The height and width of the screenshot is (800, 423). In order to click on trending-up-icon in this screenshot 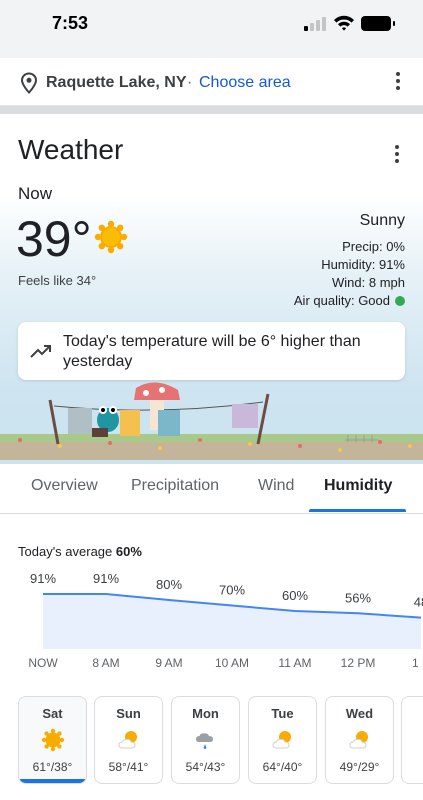, I will do `click(40, 351)`.